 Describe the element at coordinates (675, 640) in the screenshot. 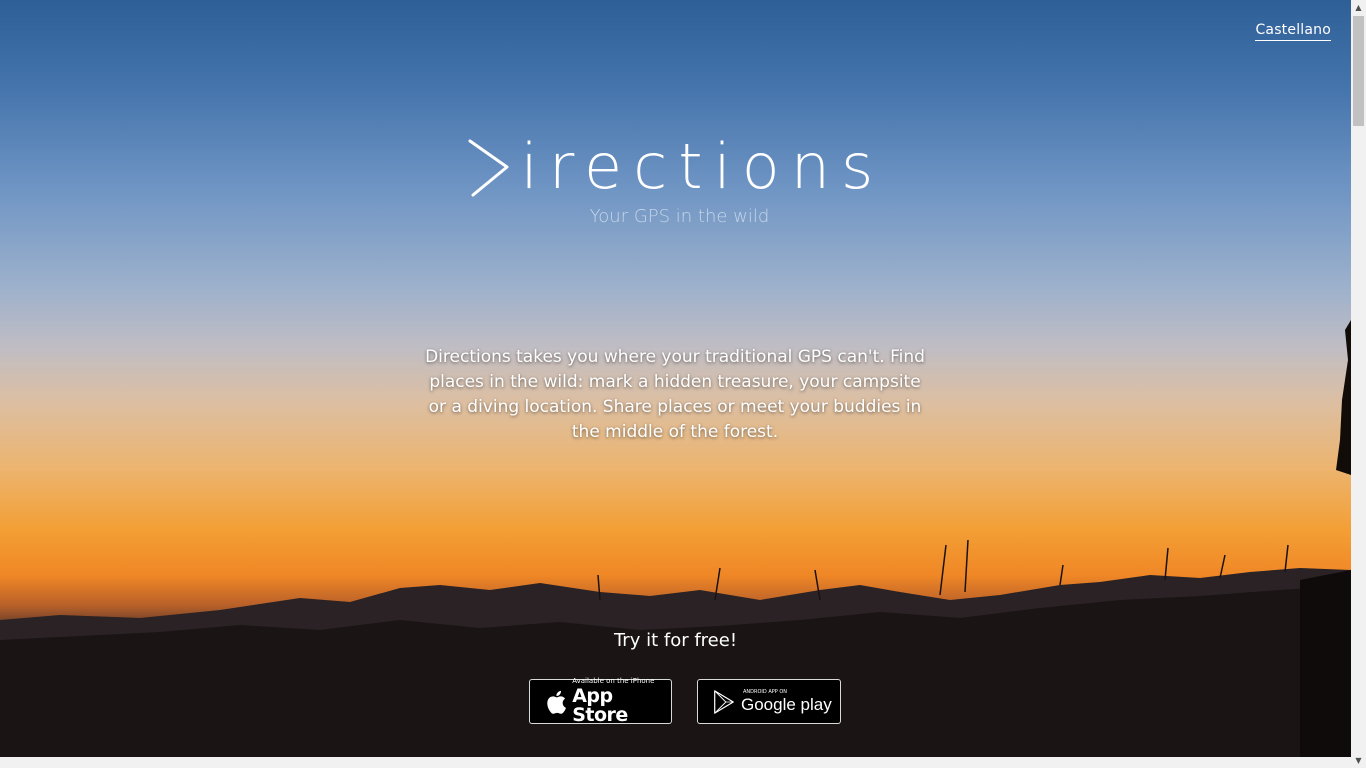

I see `cta-text: Try it for free!` at that location.